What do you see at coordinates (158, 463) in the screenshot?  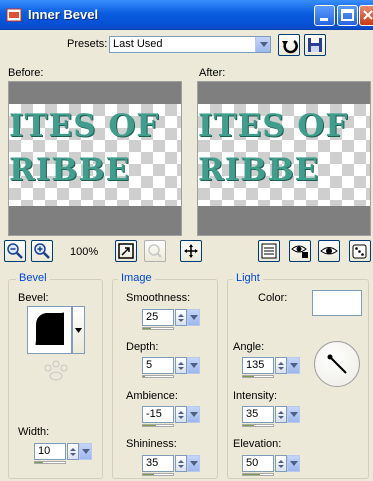 I see `shininess-value: 35` at bounding box center [158, 463].